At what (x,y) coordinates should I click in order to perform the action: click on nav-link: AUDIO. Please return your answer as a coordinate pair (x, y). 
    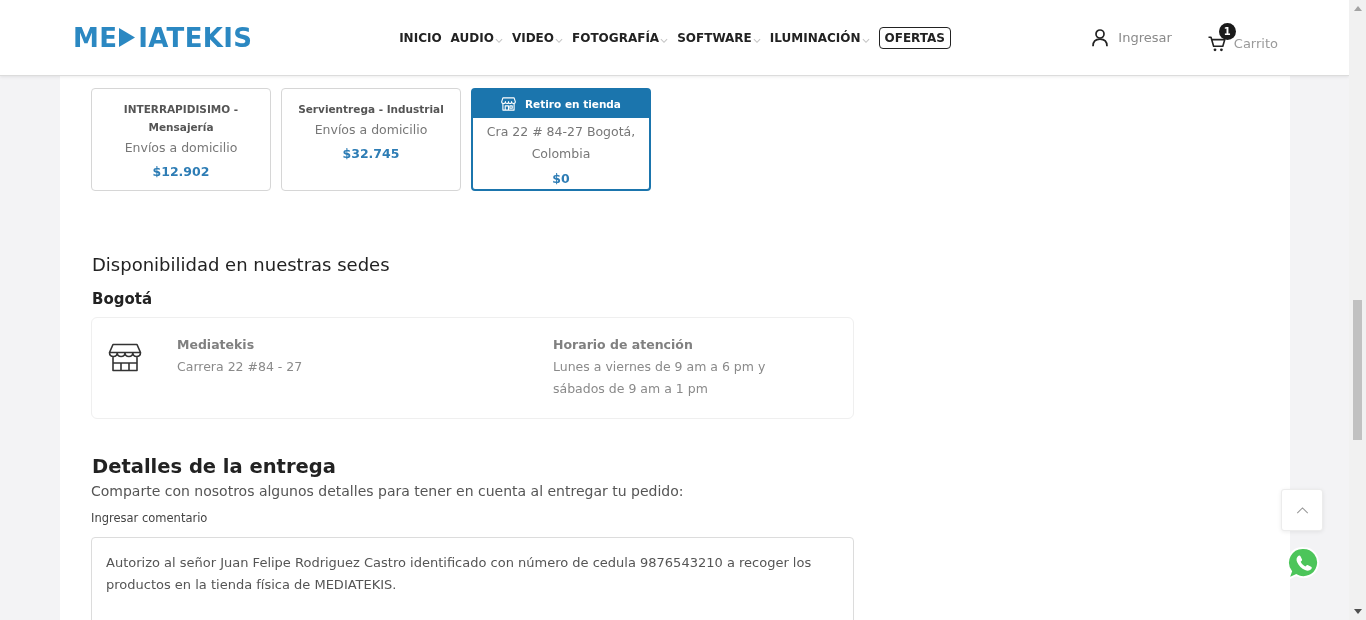
    Looking at the image, I should click on (476, 37).